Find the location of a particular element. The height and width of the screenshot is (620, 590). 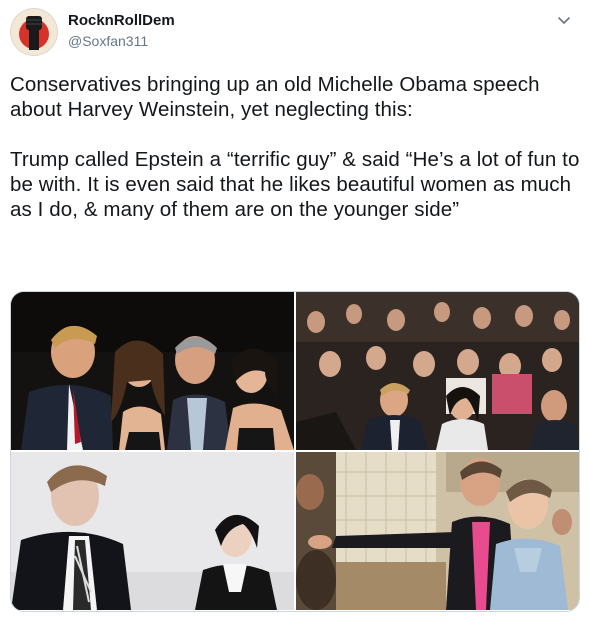

photo-2-image is located at coordinates (437, 371).